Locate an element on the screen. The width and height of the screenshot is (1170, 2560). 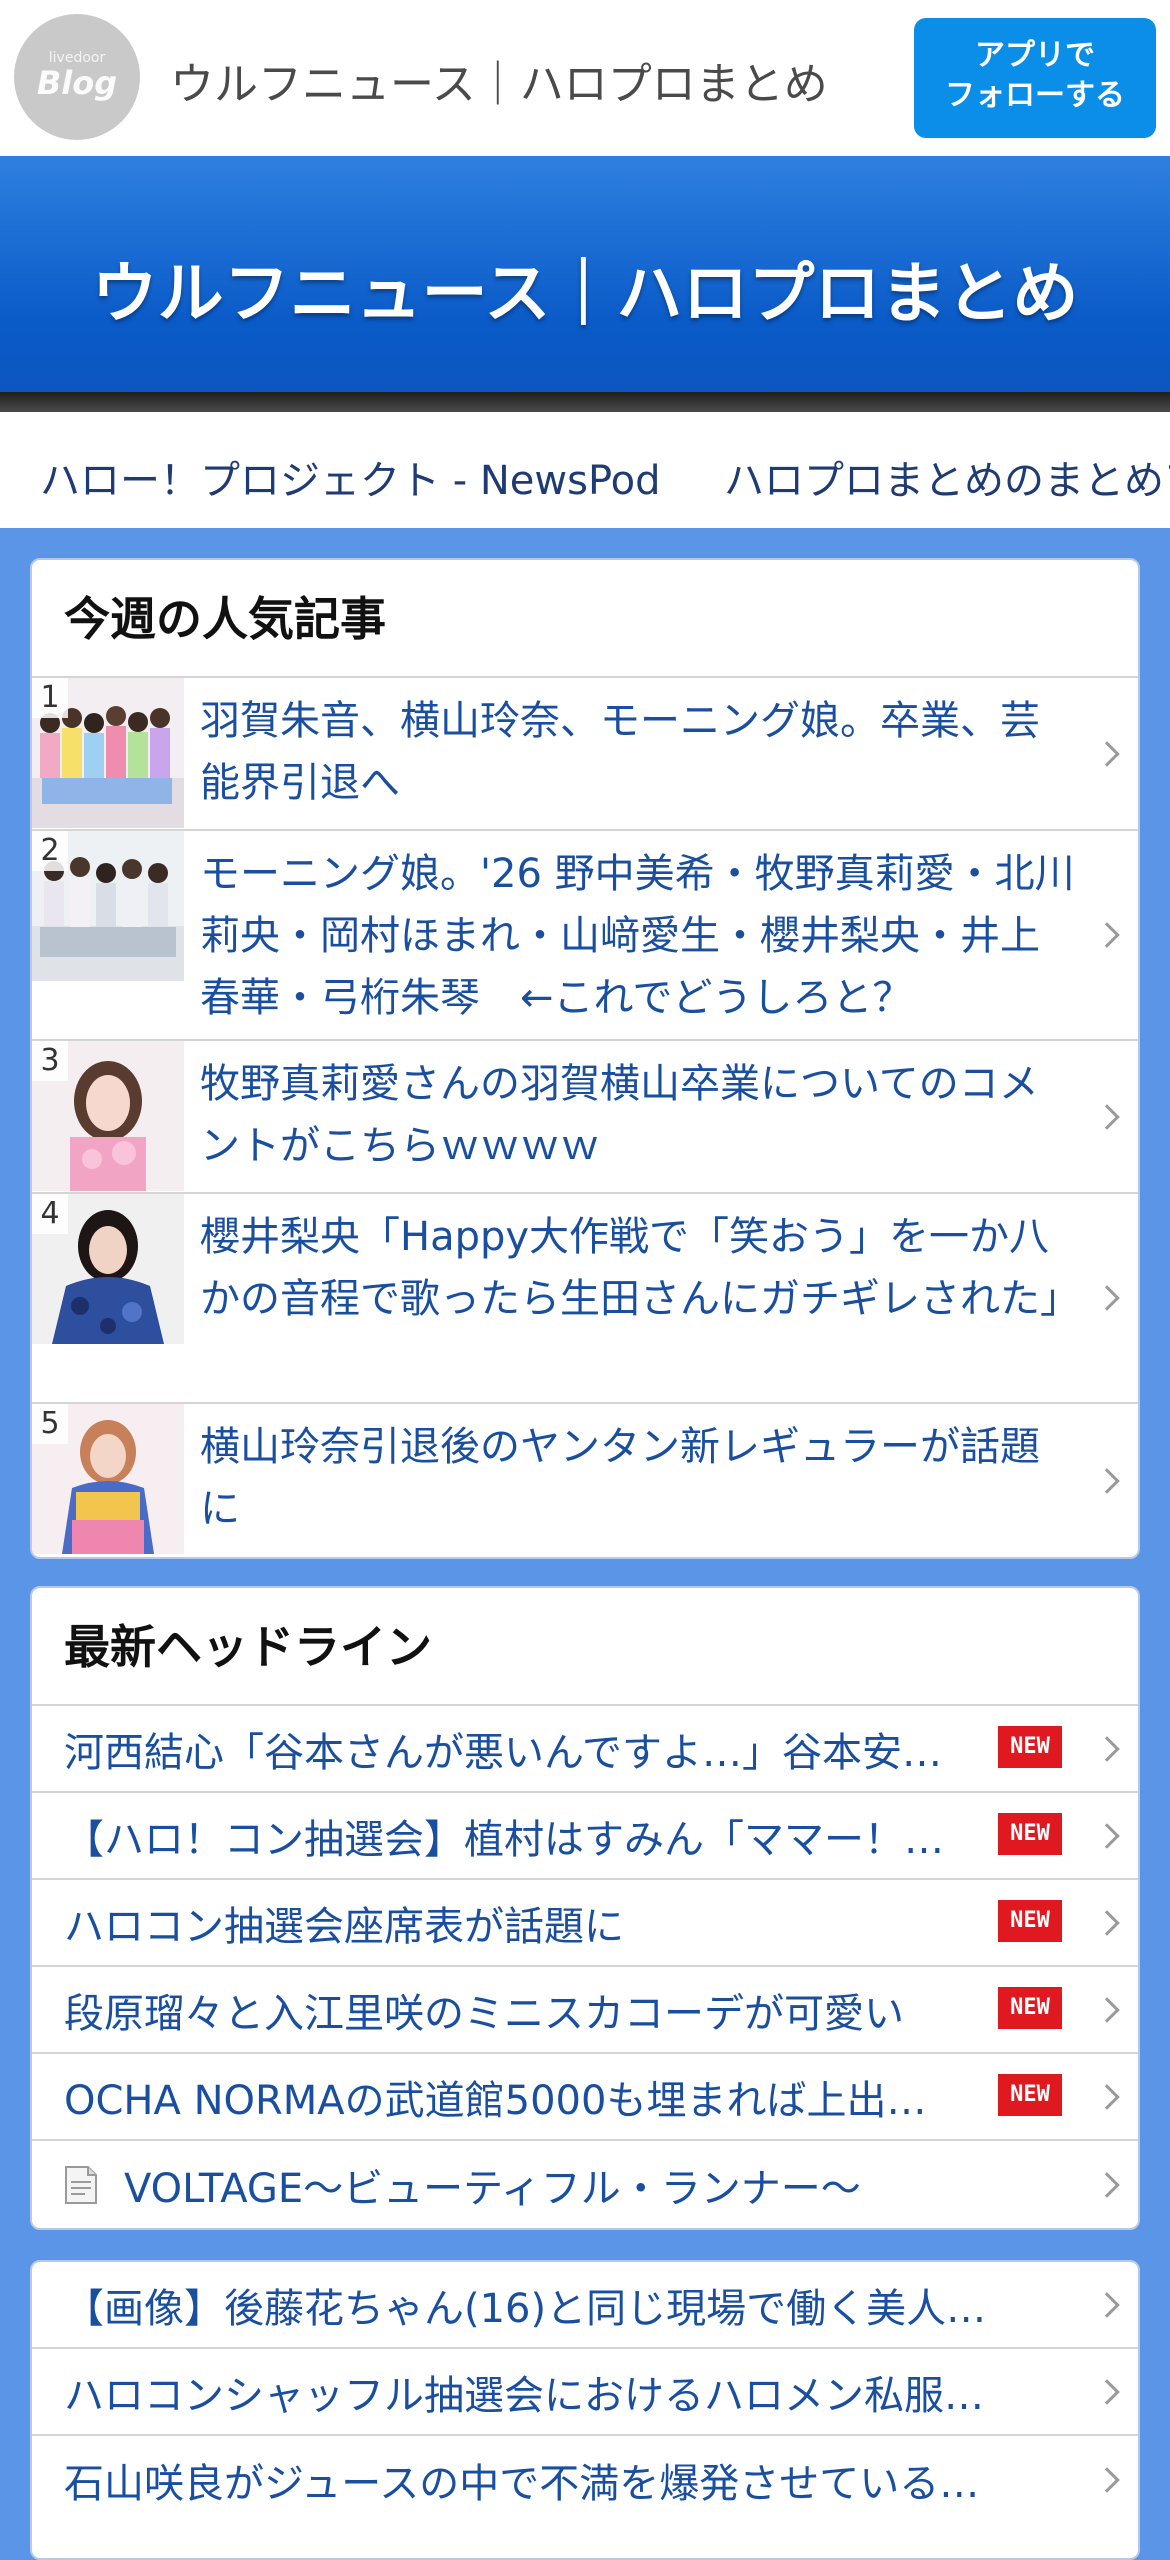
blog-header-title: ウルフニュース｜ハロプロまとめ is located at coordinates (585, 288).